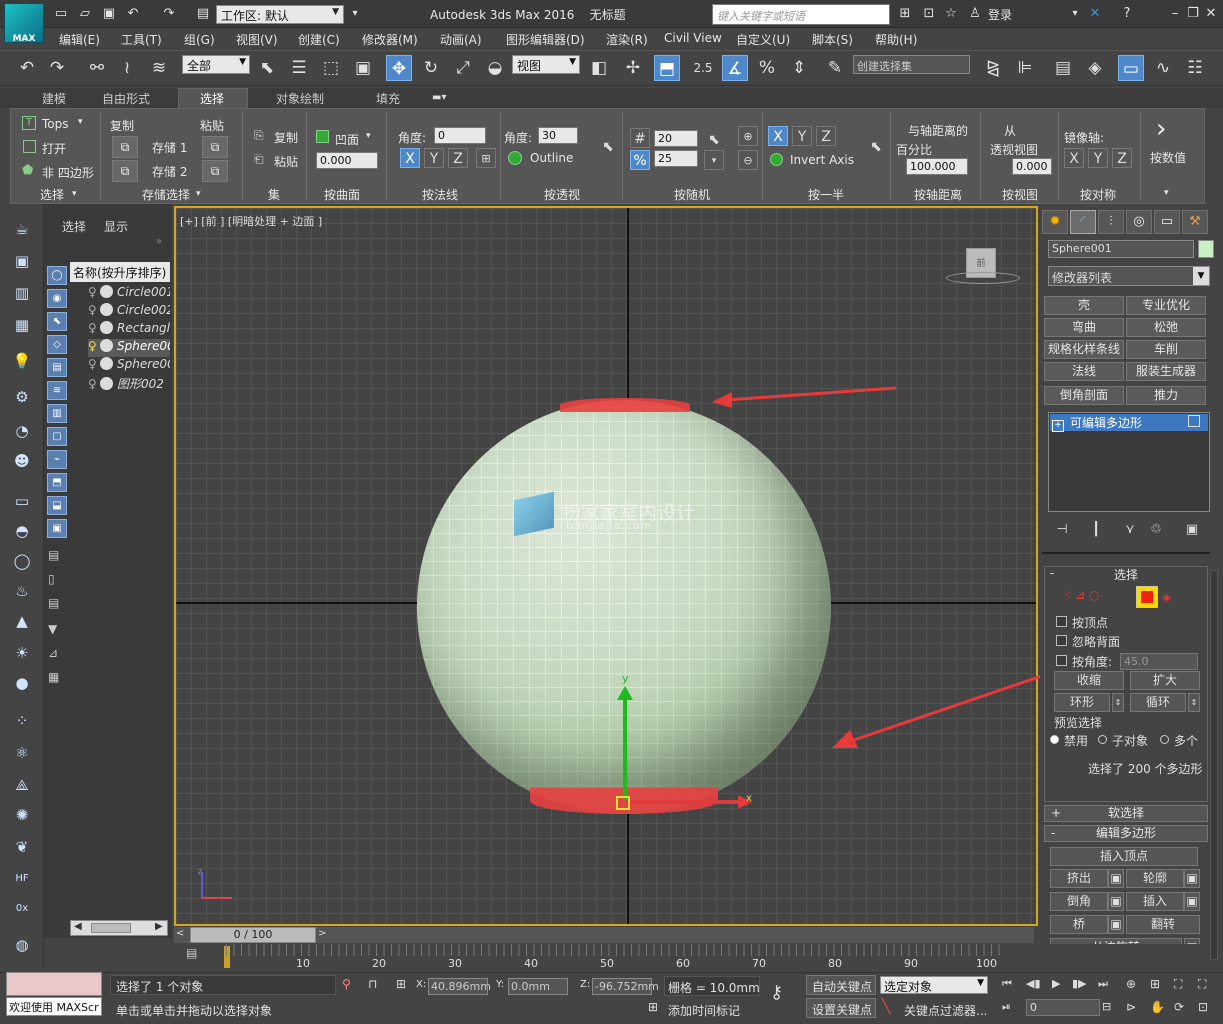 The height and width of the screenshot is (1024, 1223). What do you see at coordinates (911, 64) in the screenshot?
I see `named-selection-set-dropdown: 创建选择集` at bounding box center [911, 64].